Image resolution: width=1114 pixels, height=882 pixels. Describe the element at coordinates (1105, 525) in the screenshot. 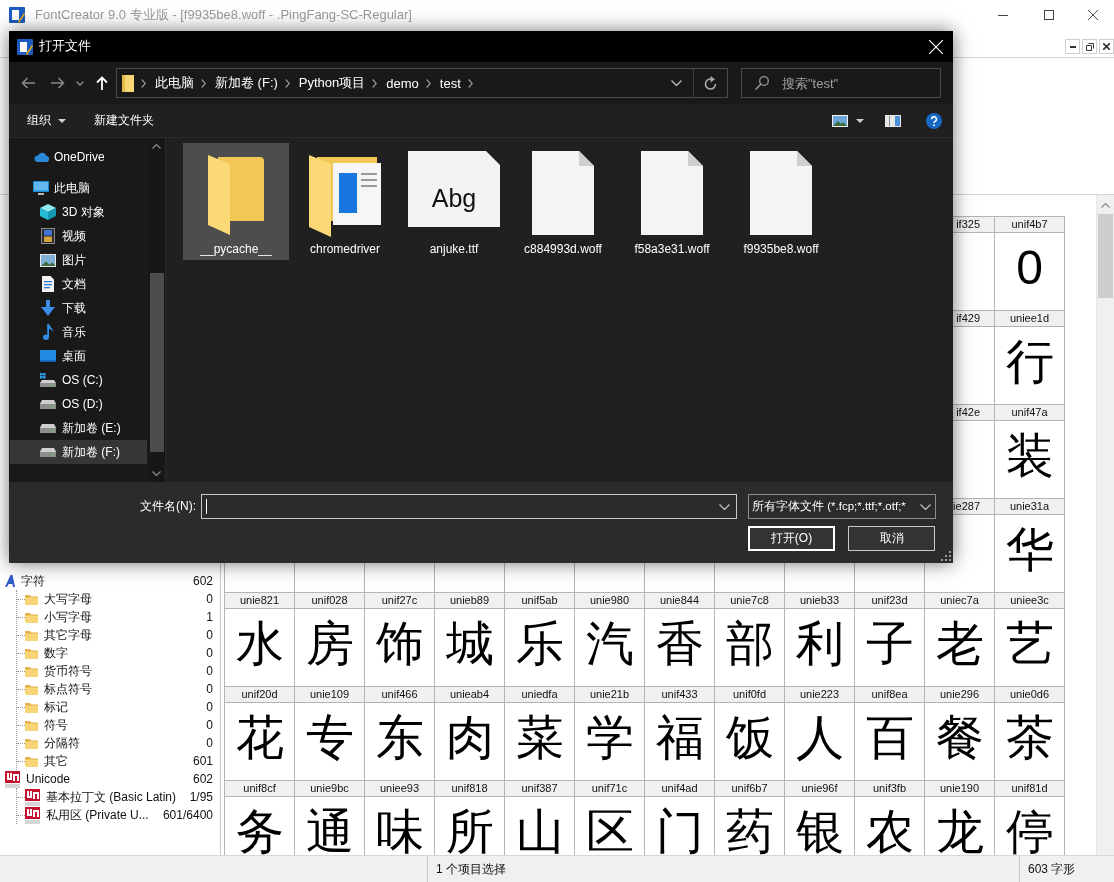

I see `vertical-scrollbar` at that location.